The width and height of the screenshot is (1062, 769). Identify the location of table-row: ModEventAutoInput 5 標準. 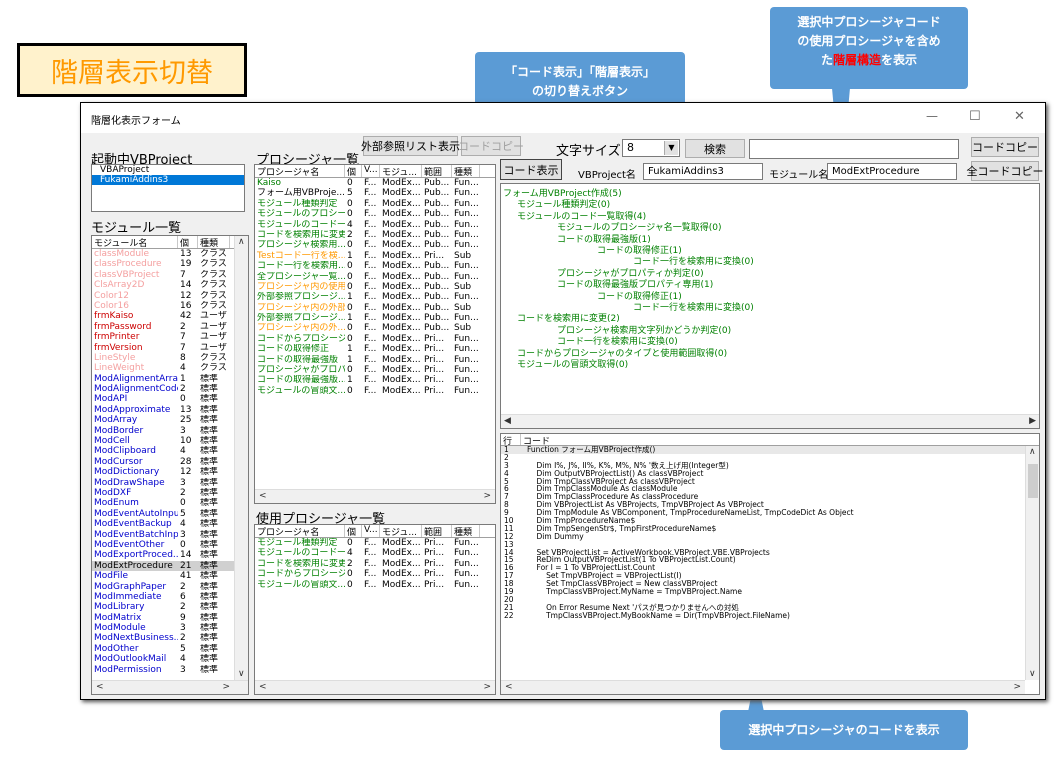
(170, 514).